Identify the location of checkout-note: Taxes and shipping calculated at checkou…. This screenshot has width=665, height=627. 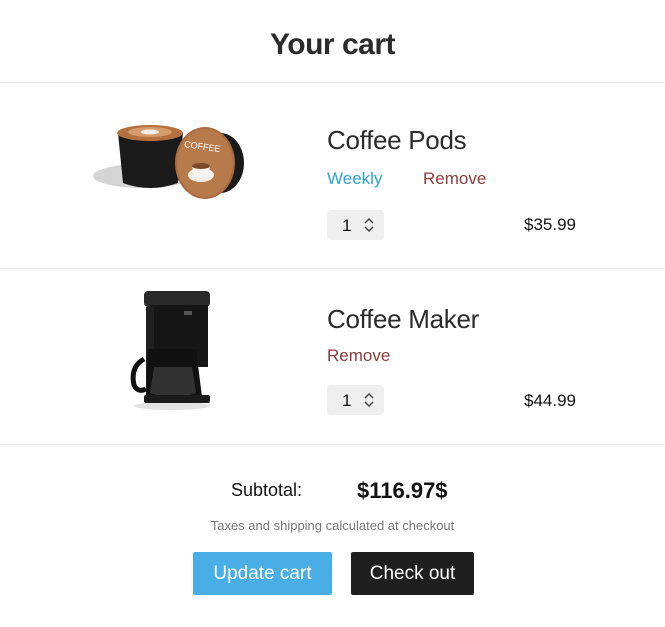
(332, 525).